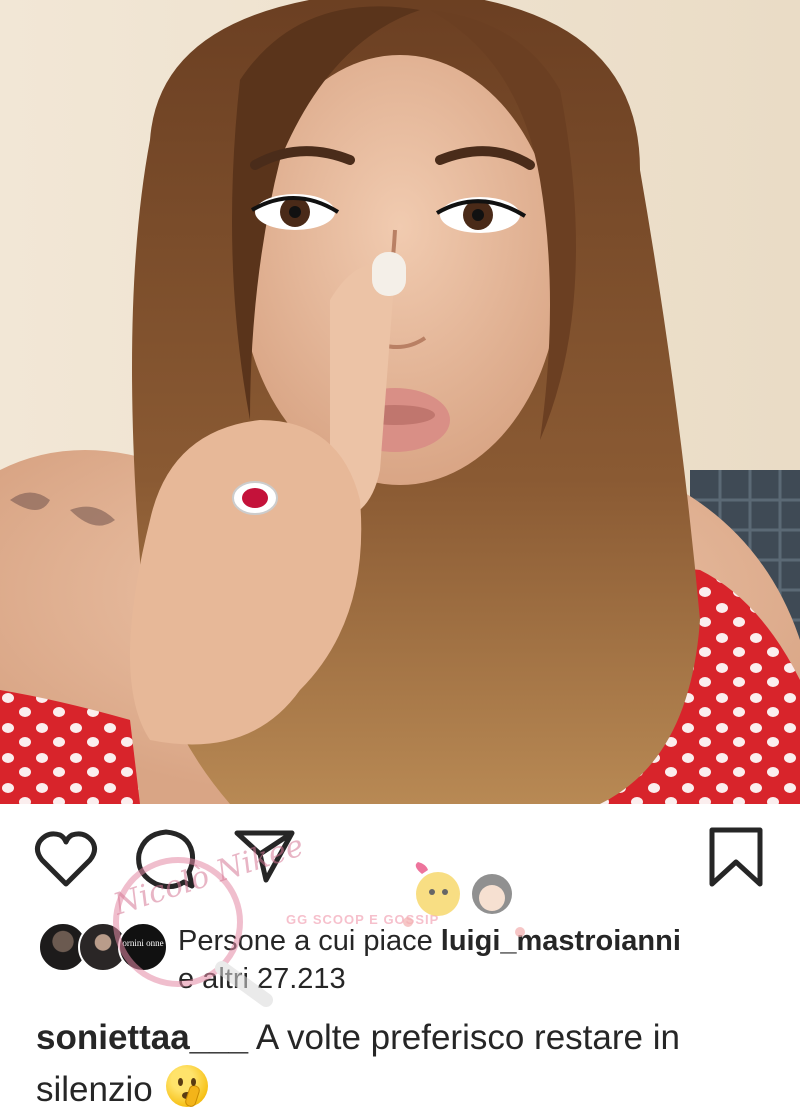 The height and width of the screenshot is (1116, 800). What do you see at coordinates (187, 1087) in the screenshot?
I see `shushing-face-emoji` at bounding box center [187, 1087].